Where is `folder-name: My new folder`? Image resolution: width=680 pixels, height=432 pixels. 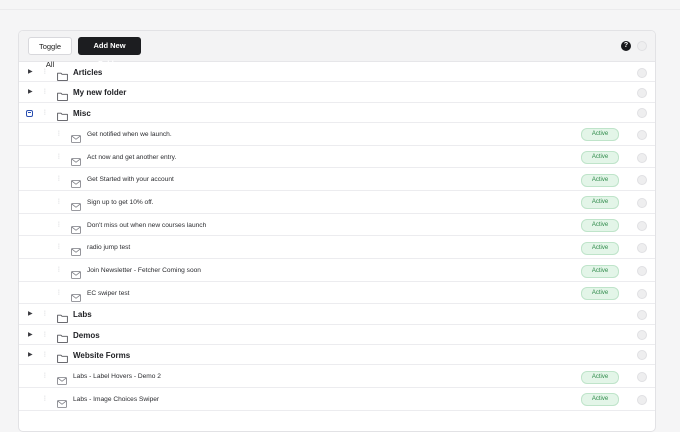
folder-name: My new folder is located at coordinates (99, 92).